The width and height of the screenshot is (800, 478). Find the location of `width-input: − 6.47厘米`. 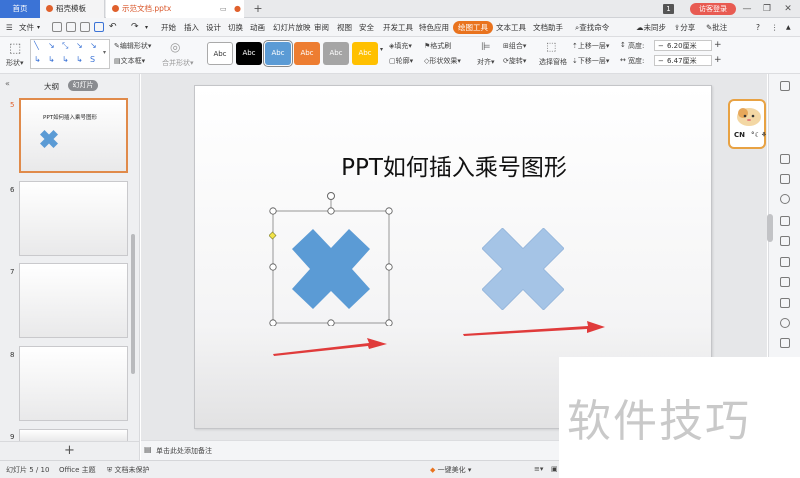

width-input: − 6.47厘米 is located at coordinates (683, 60).